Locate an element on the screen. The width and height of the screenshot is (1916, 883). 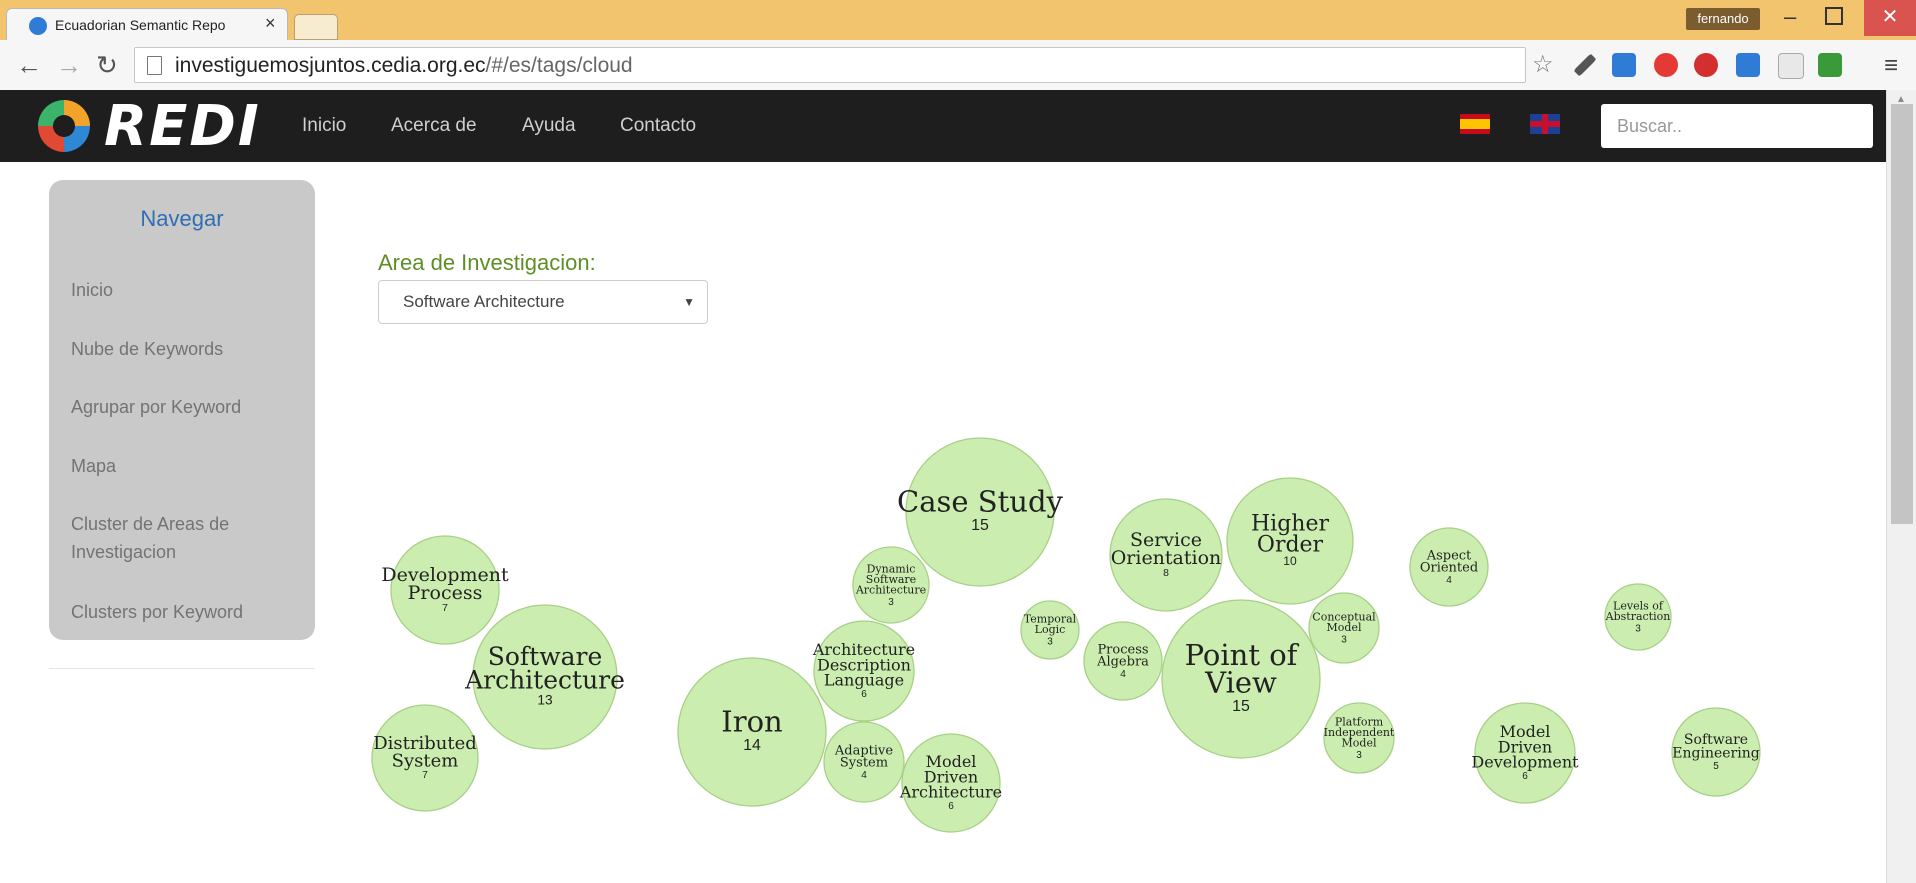
keyword-bubble: PlatformIndependentModel3 is located at coordinates (1359, 738).